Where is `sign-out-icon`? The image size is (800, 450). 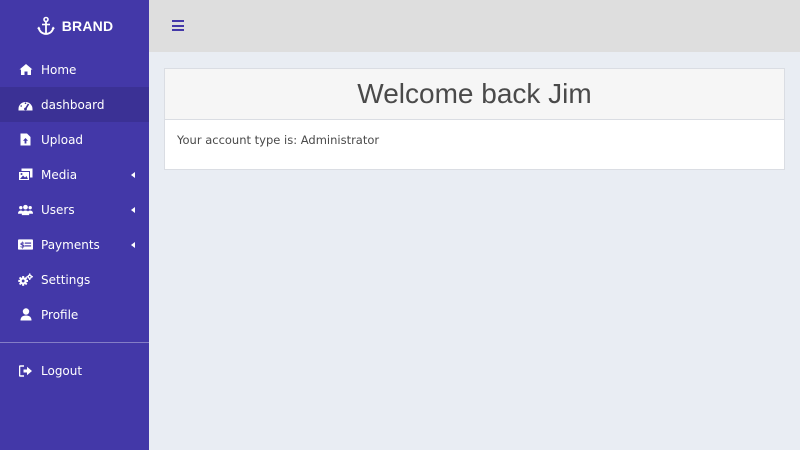
sign-out-icon is located at coordinates (25, 370).